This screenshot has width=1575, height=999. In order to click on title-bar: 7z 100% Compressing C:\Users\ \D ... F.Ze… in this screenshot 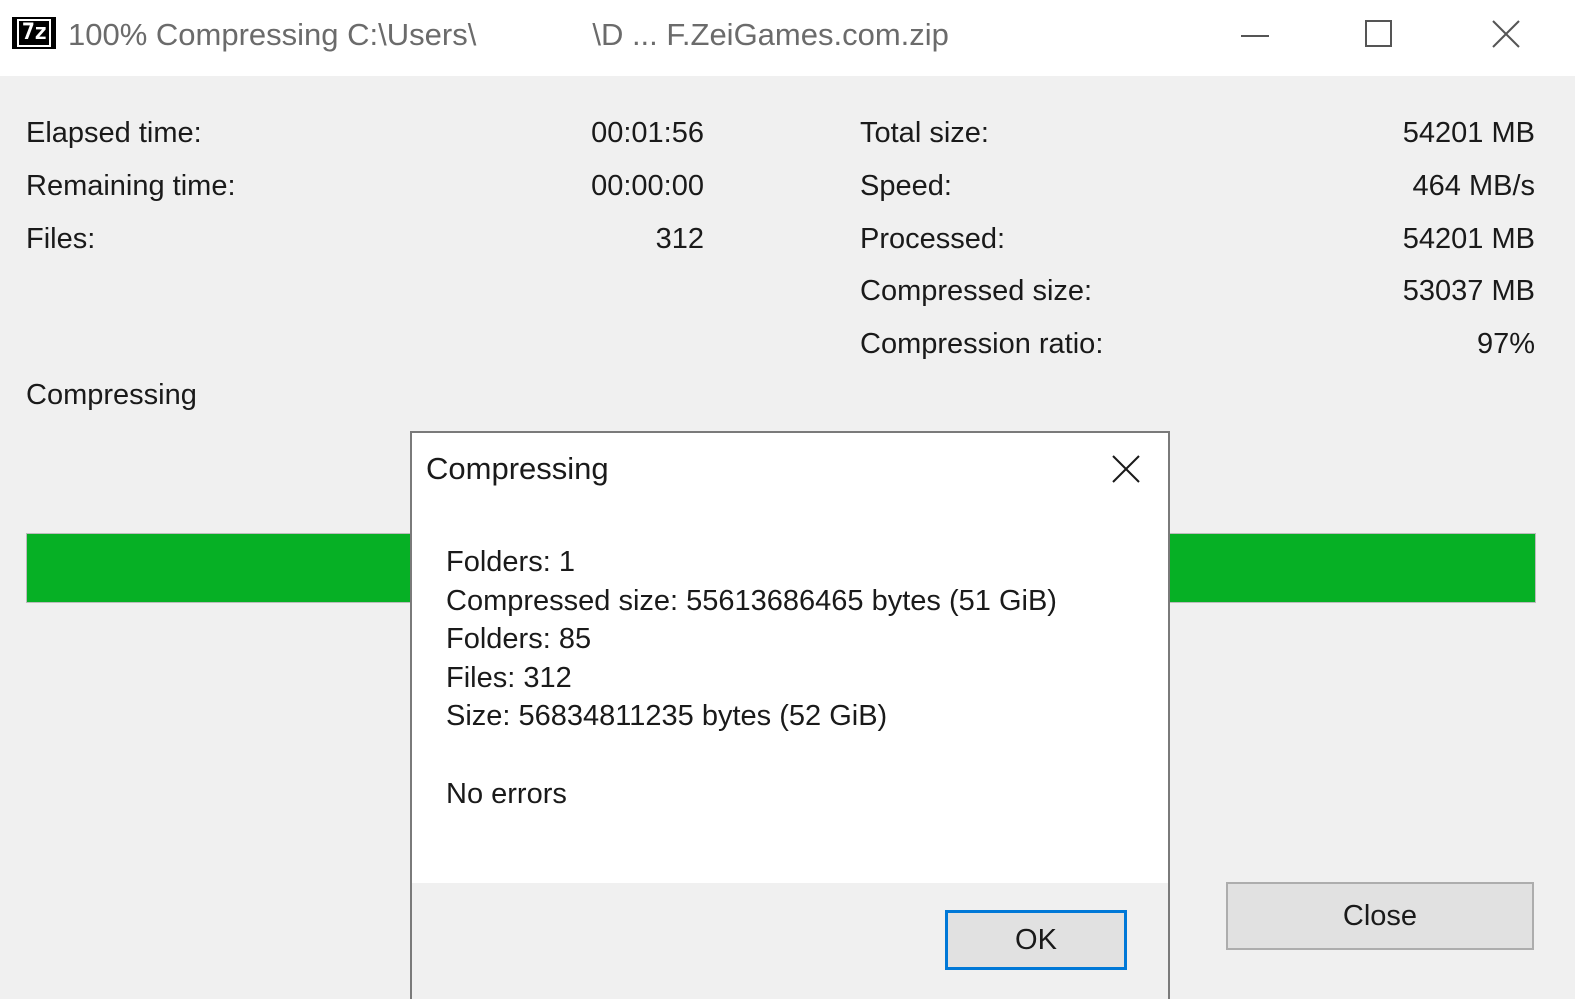, I will do `click(787, 38)`.